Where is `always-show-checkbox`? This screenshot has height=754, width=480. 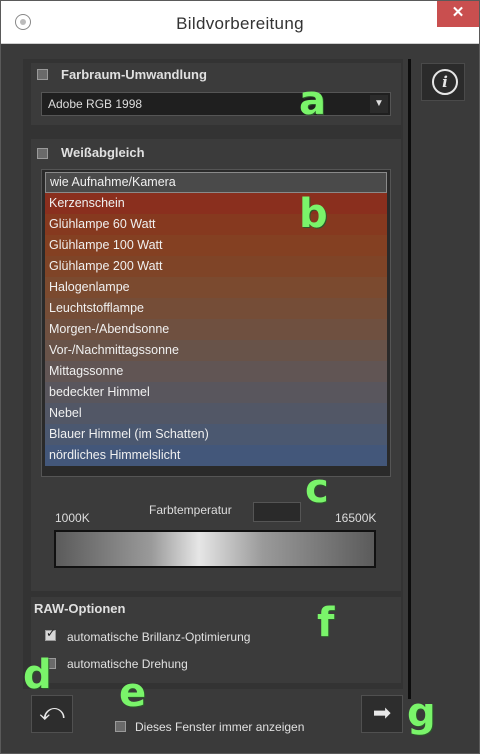 always-show-checkbox is located at coordinates (120, 726).